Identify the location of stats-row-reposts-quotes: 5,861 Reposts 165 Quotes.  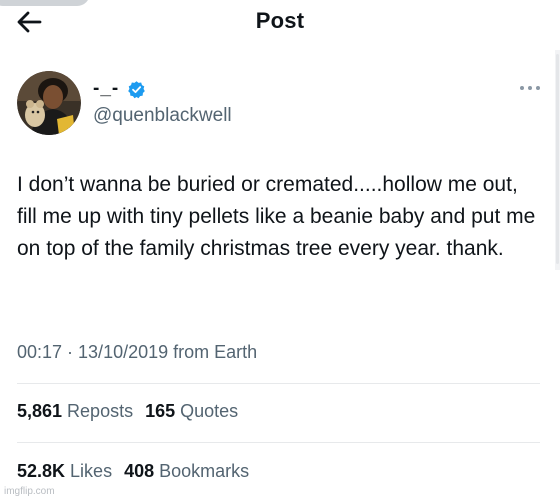
(133, 411).